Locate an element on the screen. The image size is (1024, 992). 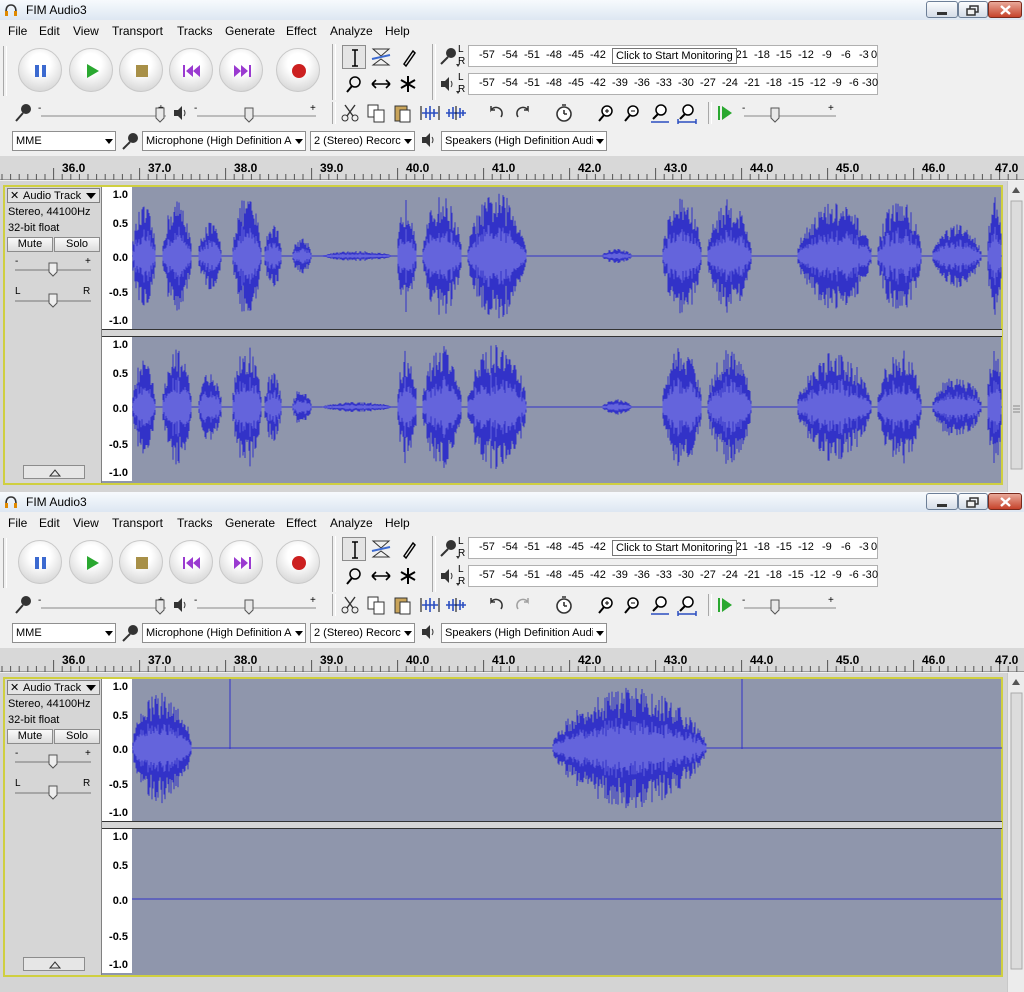
playback-speed-slider: - + is located at coordinates (790, 605).